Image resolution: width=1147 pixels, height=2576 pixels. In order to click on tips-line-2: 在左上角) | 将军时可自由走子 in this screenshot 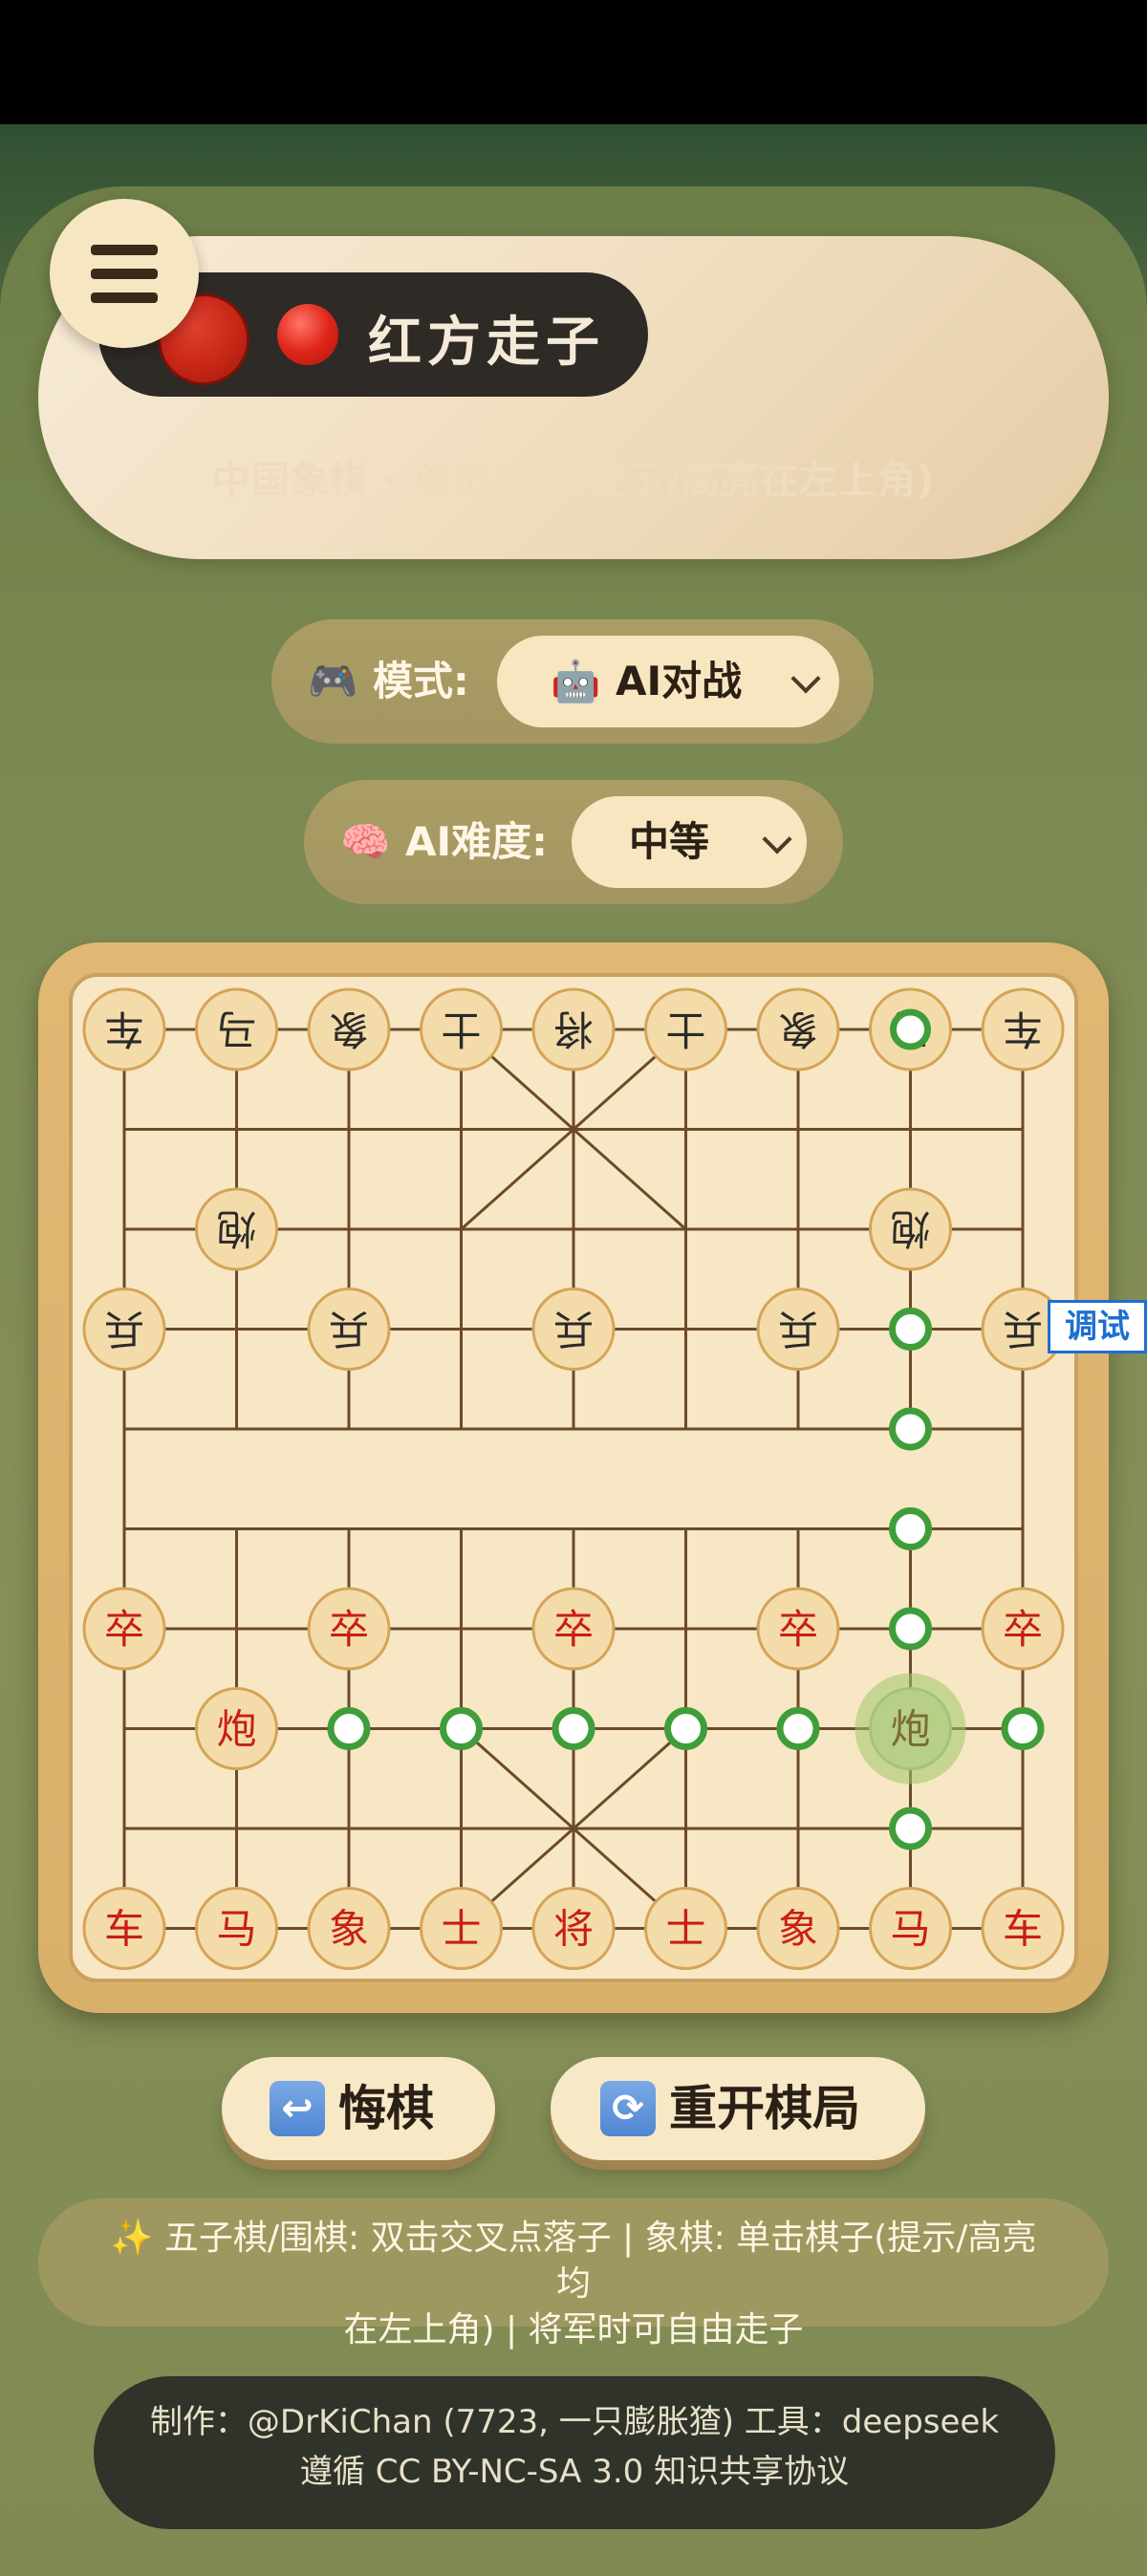, I will do `click(573, 2329)`.